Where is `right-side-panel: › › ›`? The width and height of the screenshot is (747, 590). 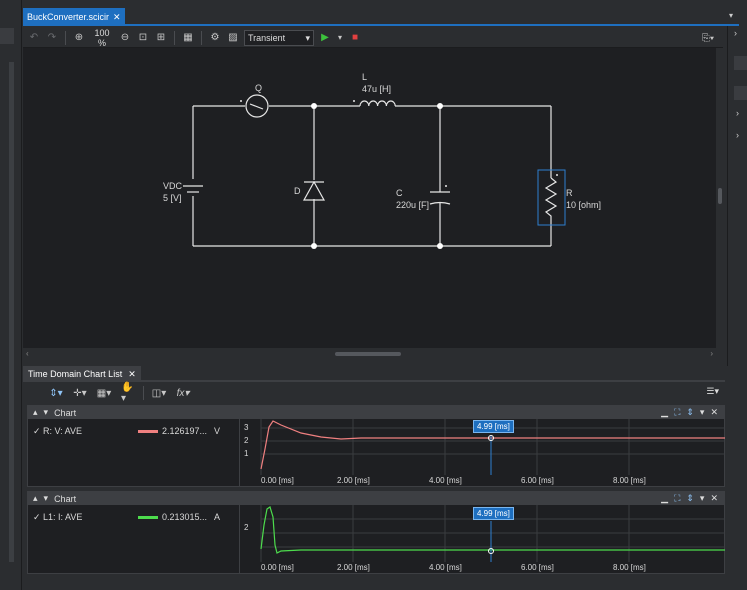
right-side-panel: › › › is located at coordinates (737, 196).